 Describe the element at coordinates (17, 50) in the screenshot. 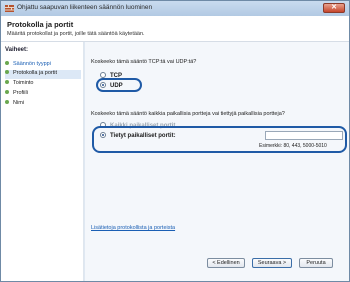

I see `steps-heading: Vaiheet:` at that location.